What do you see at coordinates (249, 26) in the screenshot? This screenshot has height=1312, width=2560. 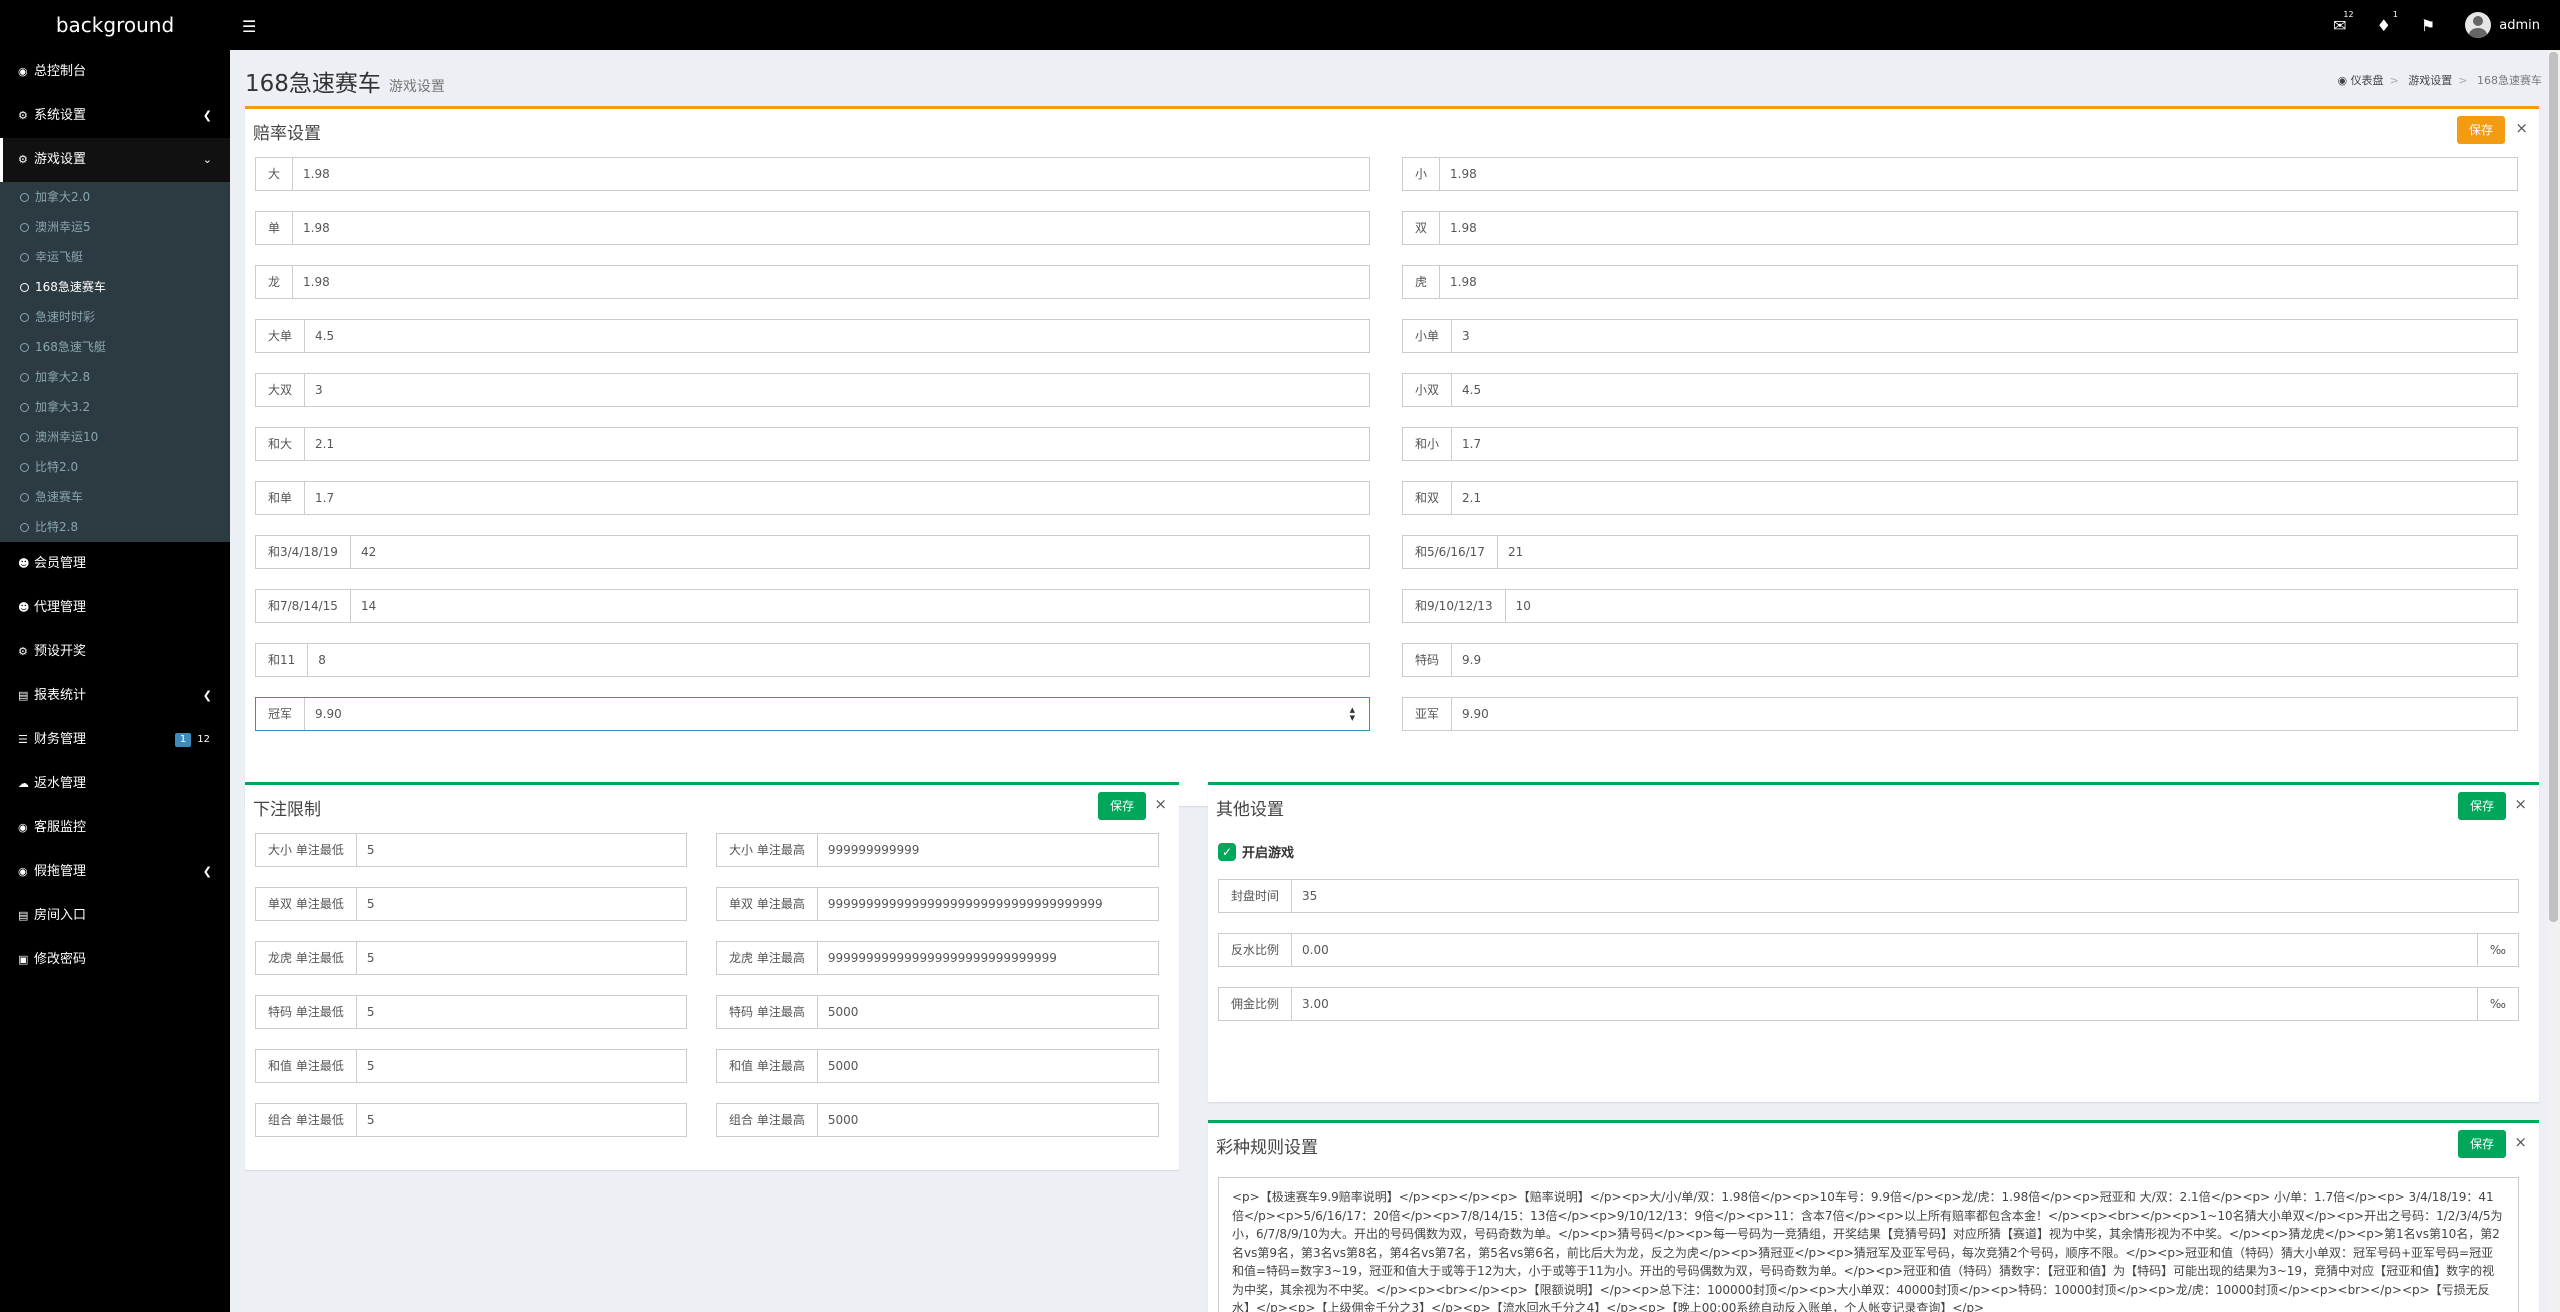 I see `menu-toggle-icon: ☰` at bounding box center [249, 26].